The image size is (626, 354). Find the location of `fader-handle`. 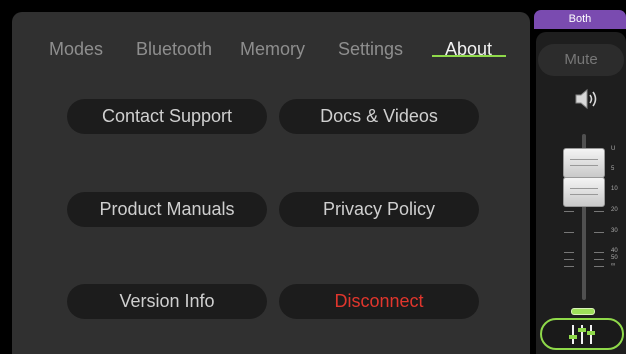

fader-handle is located at coordinates (584, 163).